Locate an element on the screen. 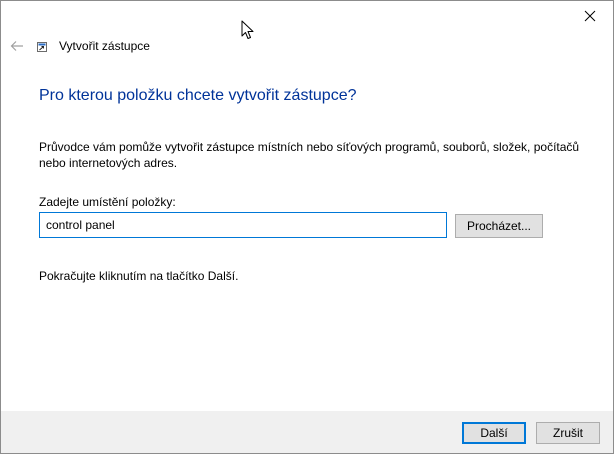  cancel-button: Zrušit is located at coordinates (568, 433).